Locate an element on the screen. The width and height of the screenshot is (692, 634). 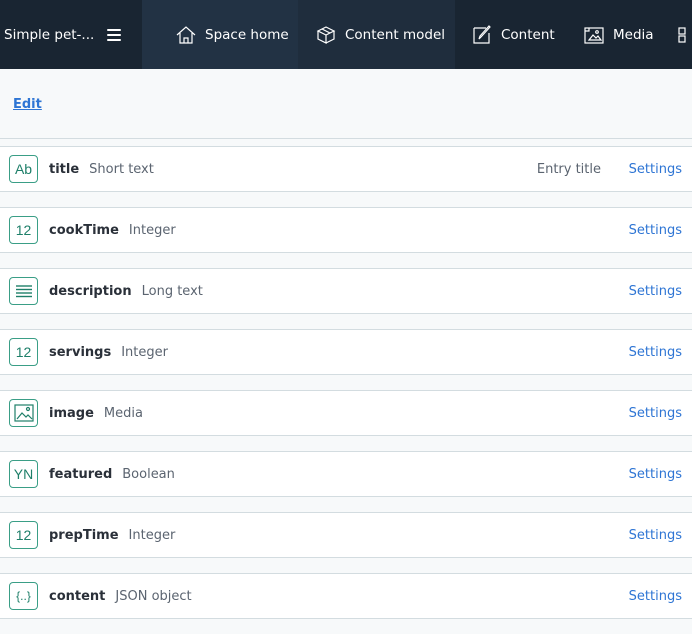
field-type: Boolean is located at coordinates (148, 474).